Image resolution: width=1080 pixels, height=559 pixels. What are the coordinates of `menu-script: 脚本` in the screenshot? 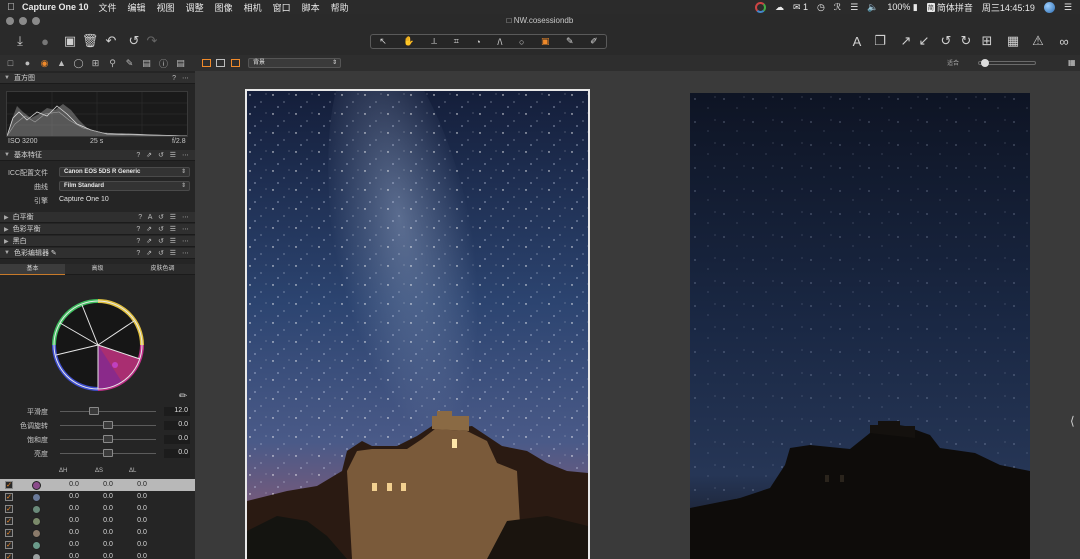 It's located at (311, 7).